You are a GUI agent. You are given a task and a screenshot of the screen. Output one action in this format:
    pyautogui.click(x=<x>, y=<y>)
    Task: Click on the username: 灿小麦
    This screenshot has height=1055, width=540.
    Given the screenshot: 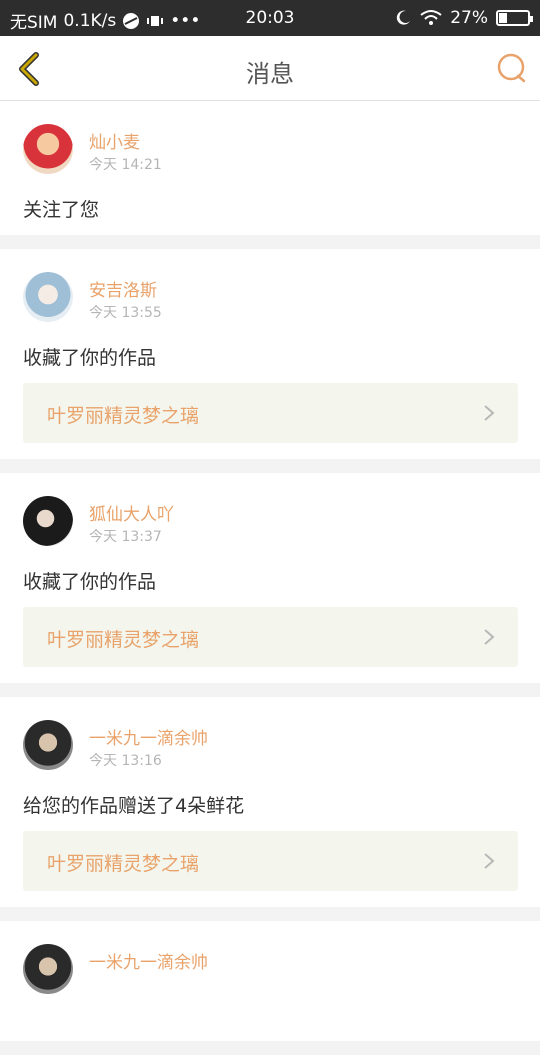 What is the action you would take?
    pyautogui.click(x=114, y=140)
    